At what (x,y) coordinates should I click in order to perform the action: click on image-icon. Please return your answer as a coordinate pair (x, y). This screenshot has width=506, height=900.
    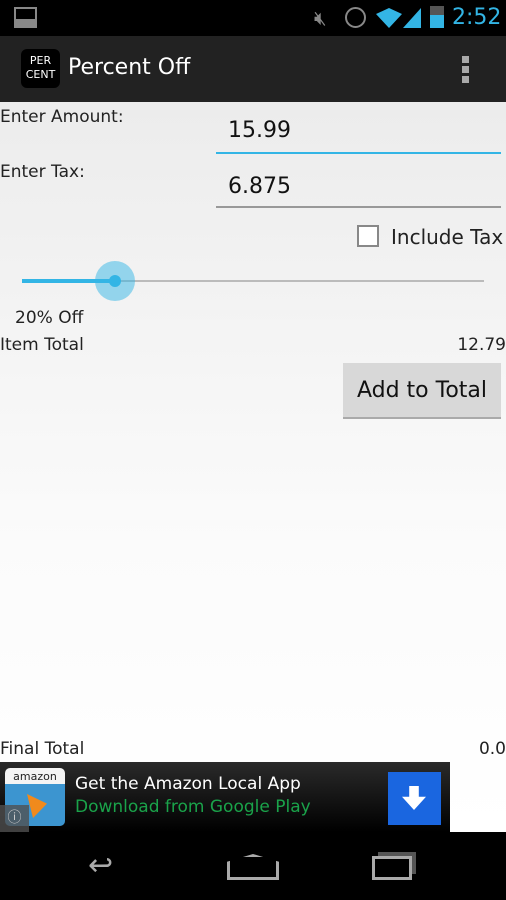
    Looking at the image, I should click on (25, 17).